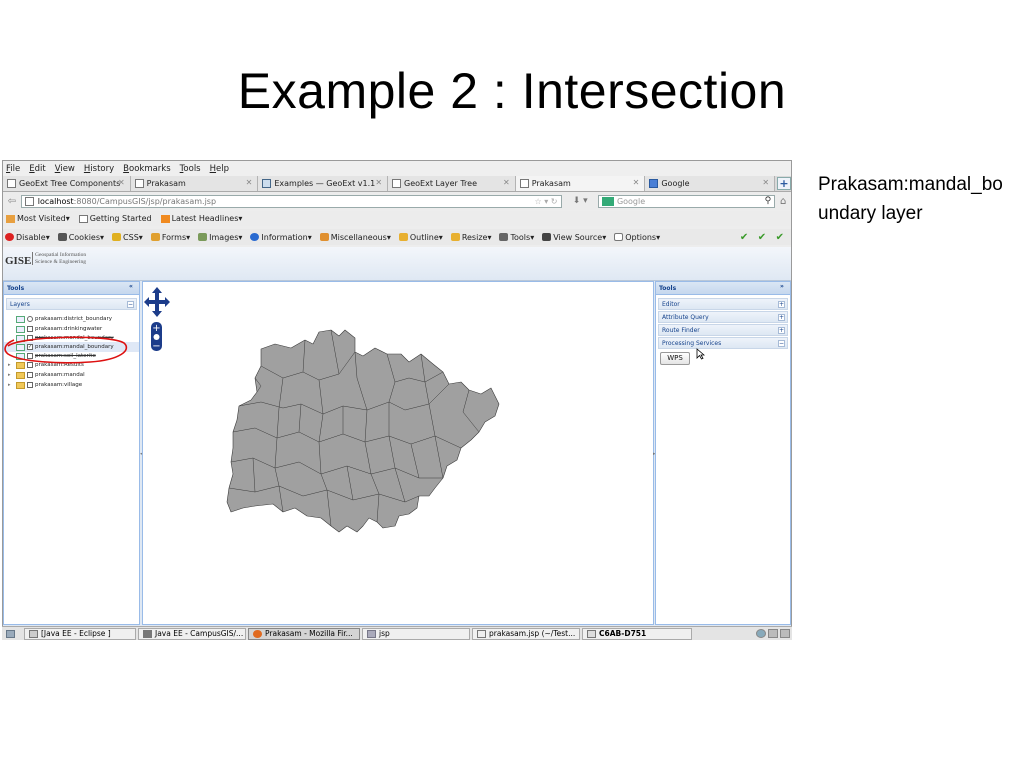 Image resolution: width=1024 pixels, height=768 pixels. I want to click on district-outline, so click(363, 431).